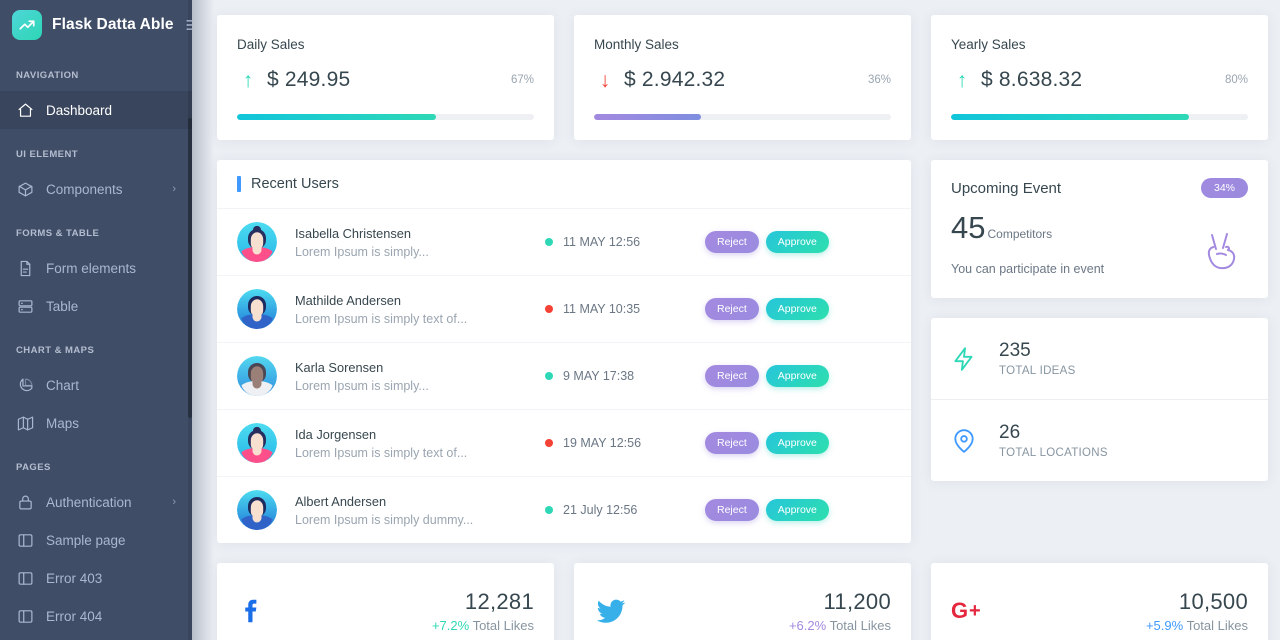 This screenshot has width=1280, height=640. Describe the element at coordinates (27, 25) in the screenshot. I see `trend-up-icon` at that location.